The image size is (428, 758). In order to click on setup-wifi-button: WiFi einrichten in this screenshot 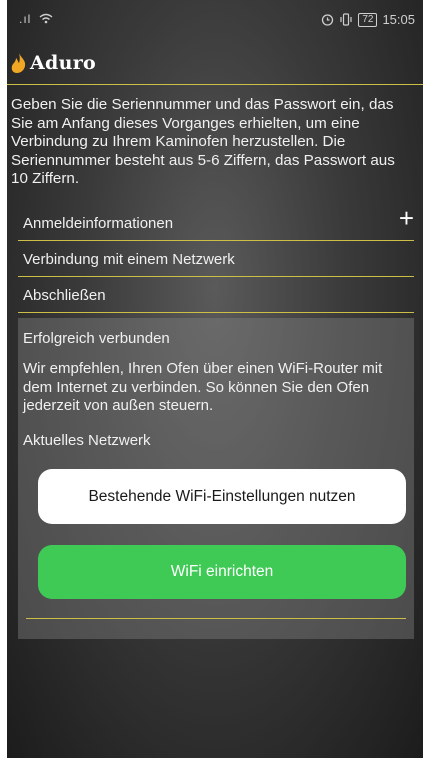, I will do `click(222, 572)`.